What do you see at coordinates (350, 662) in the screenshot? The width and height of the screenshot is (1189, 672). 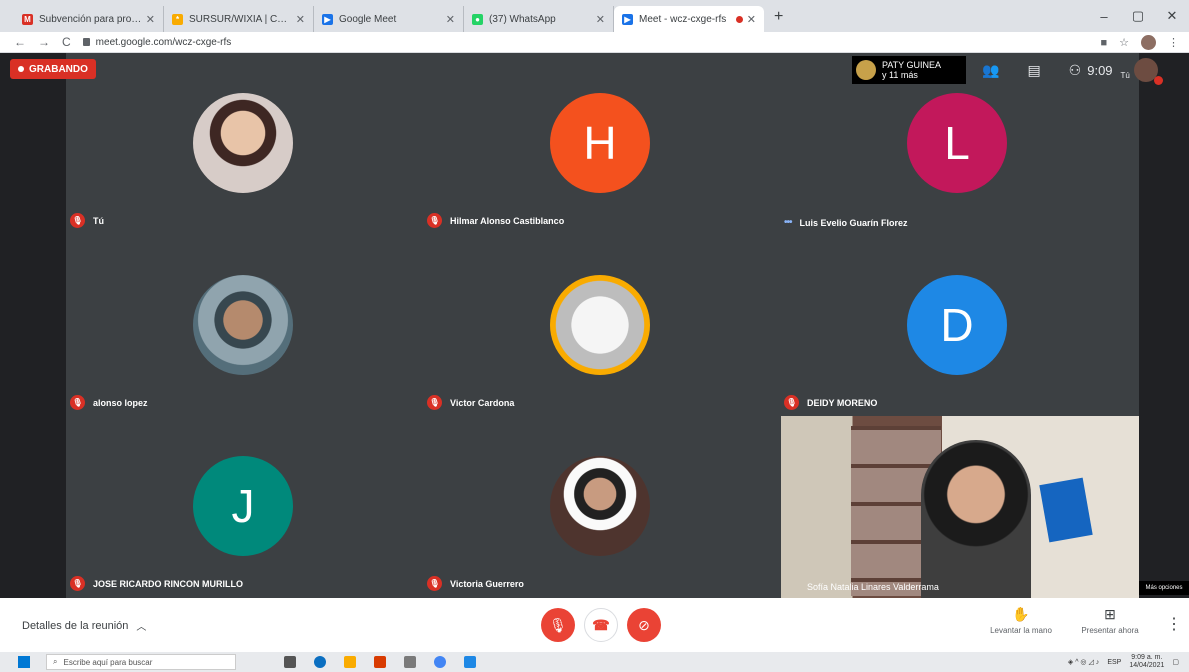 I see `file-explorer-icon` at bounding box center [350, 662].